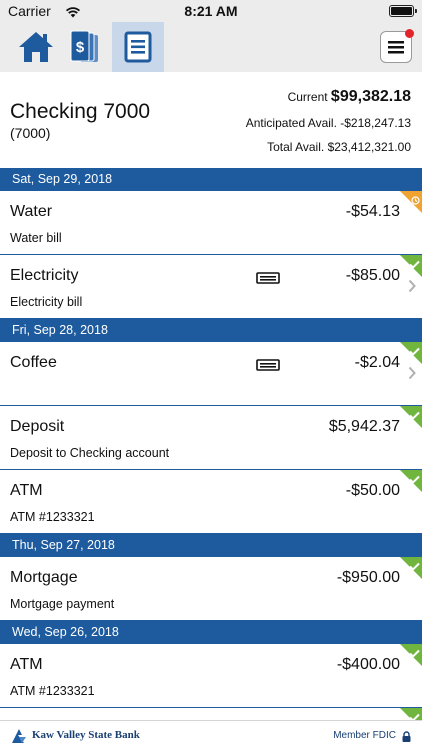  I want to click on battery-icon, so click(403, 11).